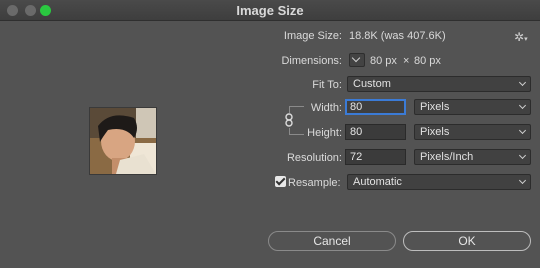  Describe the element at coordinates (324, 133) in the screenshot. I see `height-label: Height:` at that location.